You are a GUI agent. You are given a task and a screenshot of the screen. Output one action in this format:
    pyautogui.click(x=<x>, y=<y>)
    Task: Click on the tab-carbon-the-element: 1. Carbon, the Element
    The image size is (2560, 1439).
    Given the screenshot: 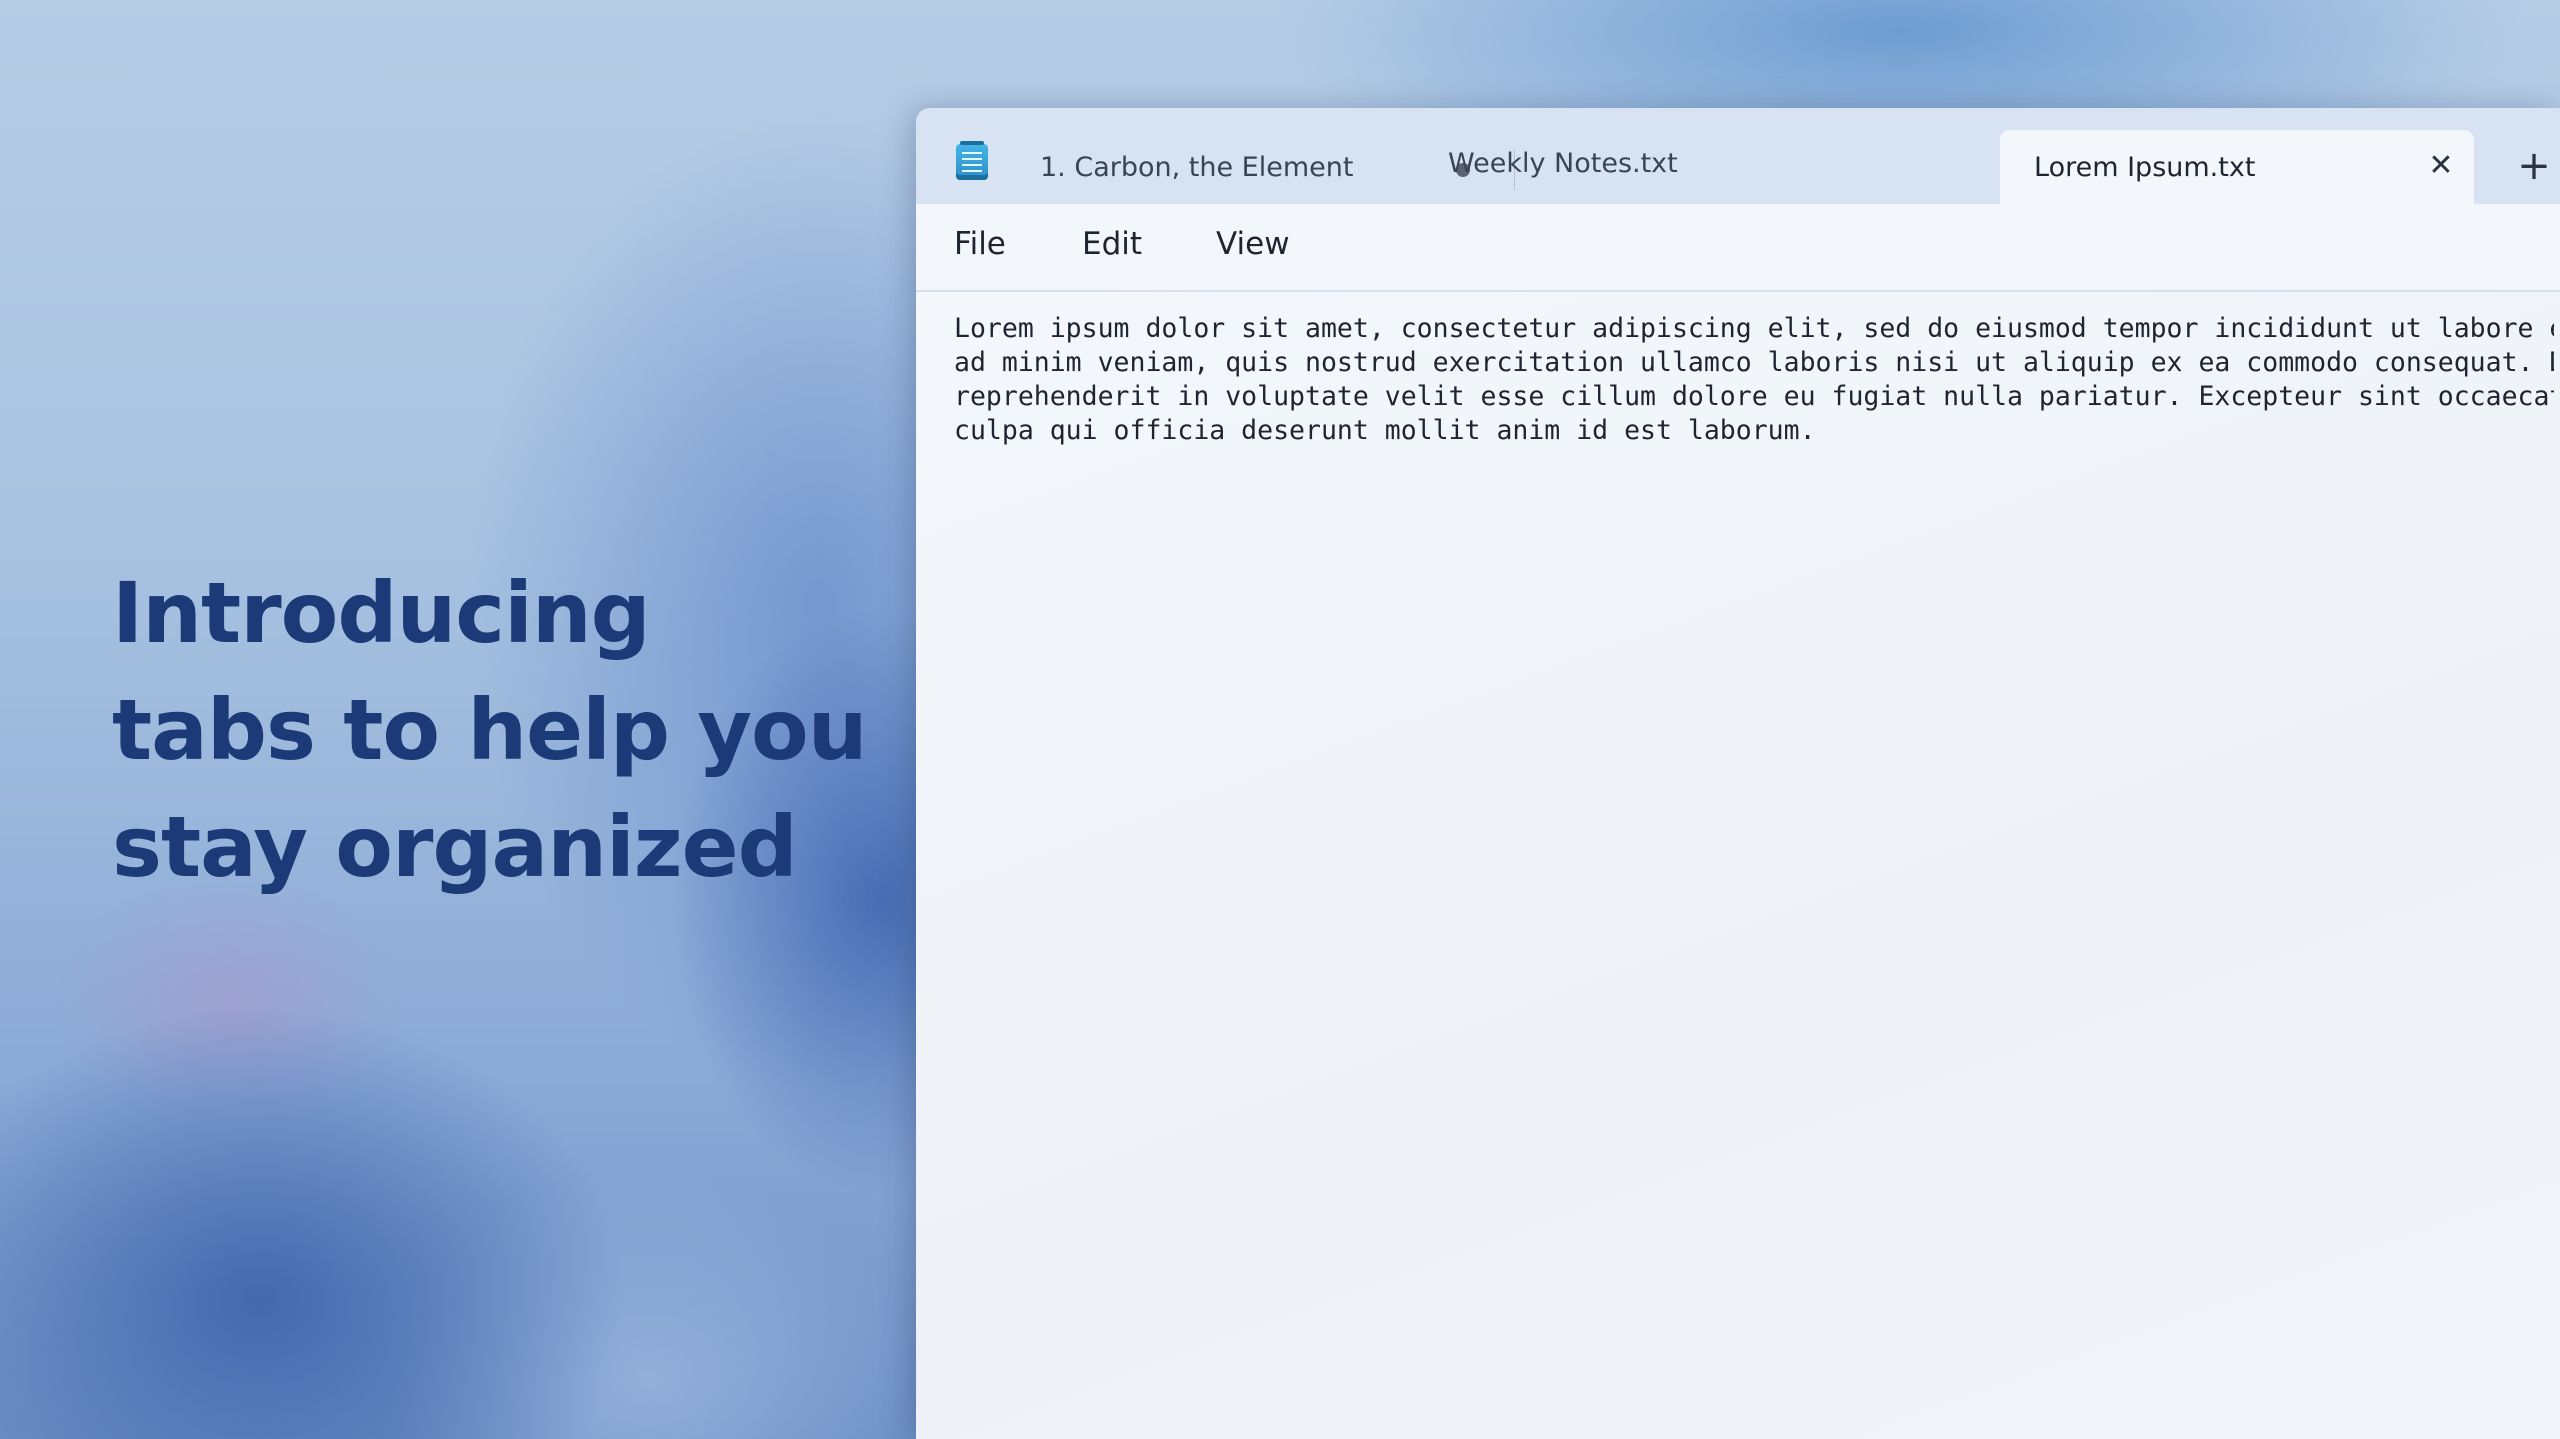 What is the action you would take?
    pyautogui.click(x=1201, y=167)
    